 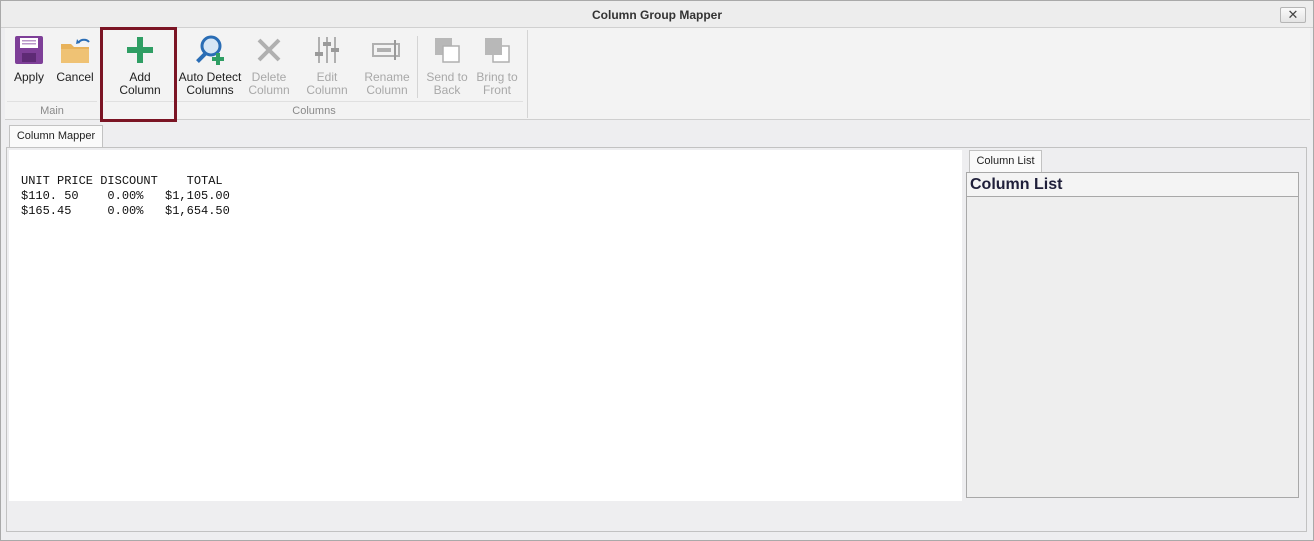 What do you see at coordinates (125, 211) in the screenshot?
I see `document-line: $165.45 0.00% $1,654.50` at bounding box center [125, 211].